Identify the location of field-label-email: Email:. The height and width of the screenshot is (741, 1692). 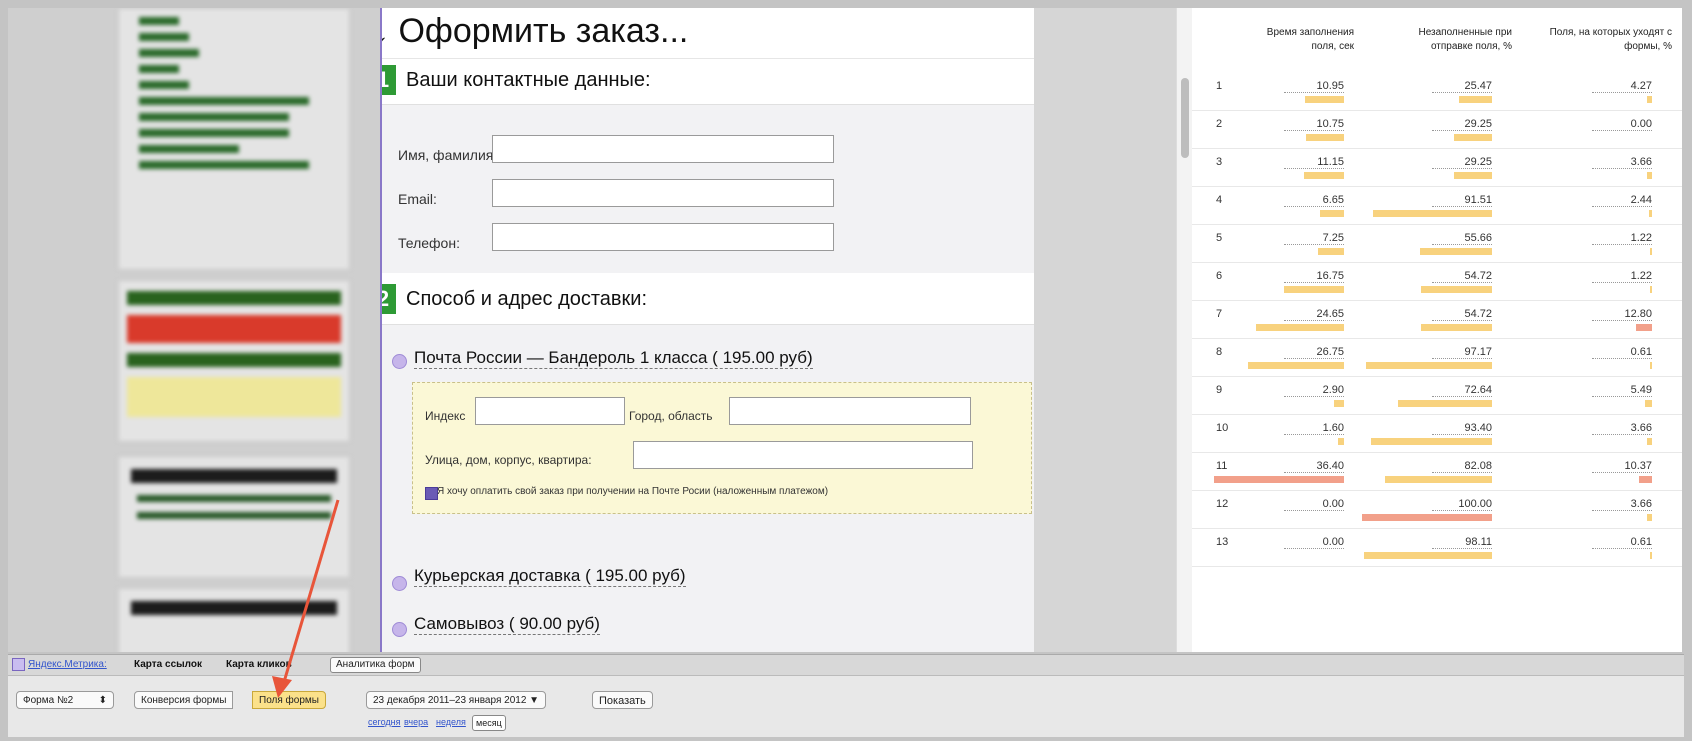
(417, 199).